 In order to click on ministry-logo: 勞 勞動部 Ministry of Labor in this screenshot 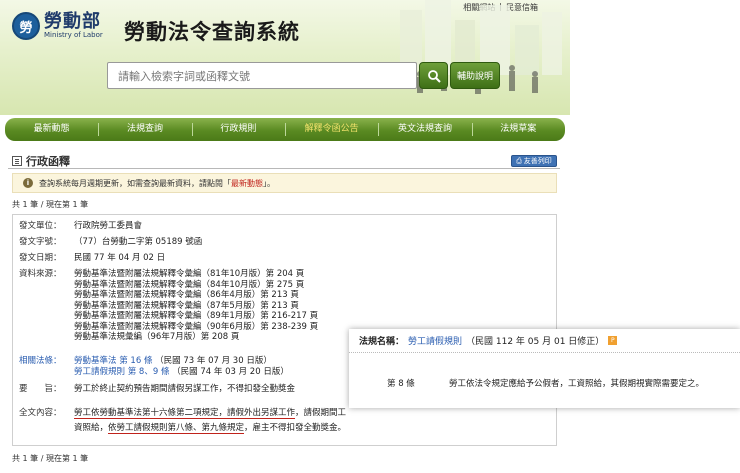, I will do `click(57, 26)`.